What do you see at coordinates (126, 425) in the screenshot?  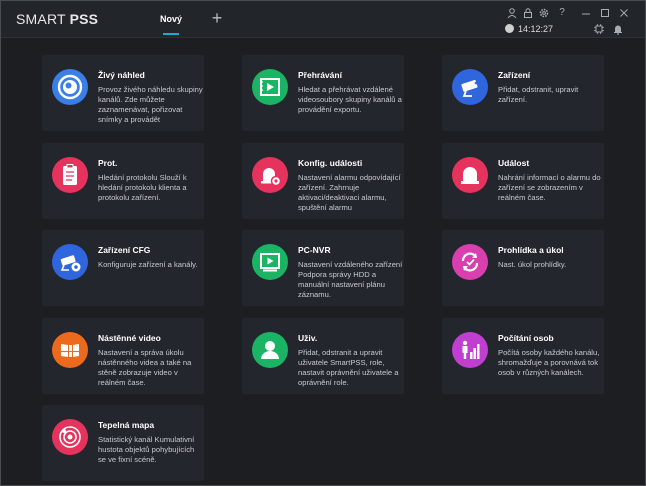 I see `module-title: Tepelná mapa` at bounding box center [126, 425].